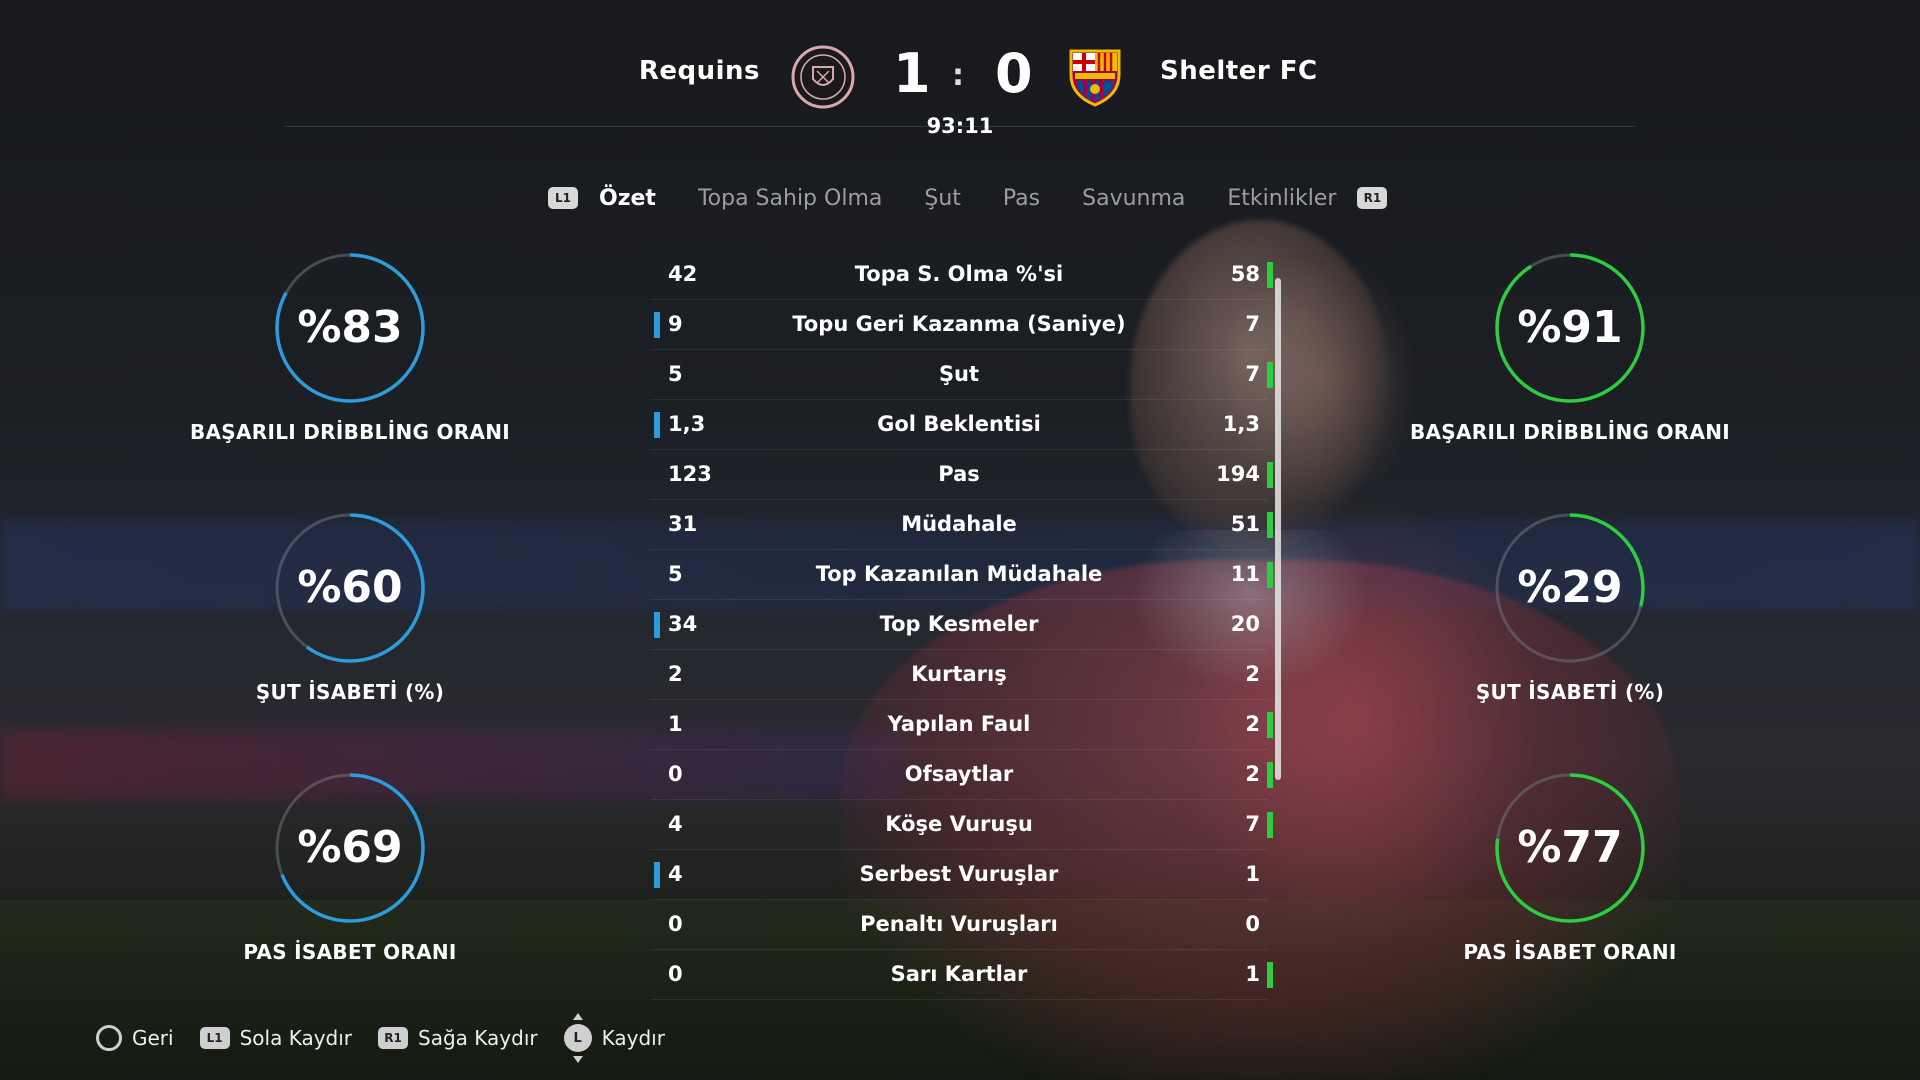  I want to click on stat-row: Pas 123 194, so click(961, 475).